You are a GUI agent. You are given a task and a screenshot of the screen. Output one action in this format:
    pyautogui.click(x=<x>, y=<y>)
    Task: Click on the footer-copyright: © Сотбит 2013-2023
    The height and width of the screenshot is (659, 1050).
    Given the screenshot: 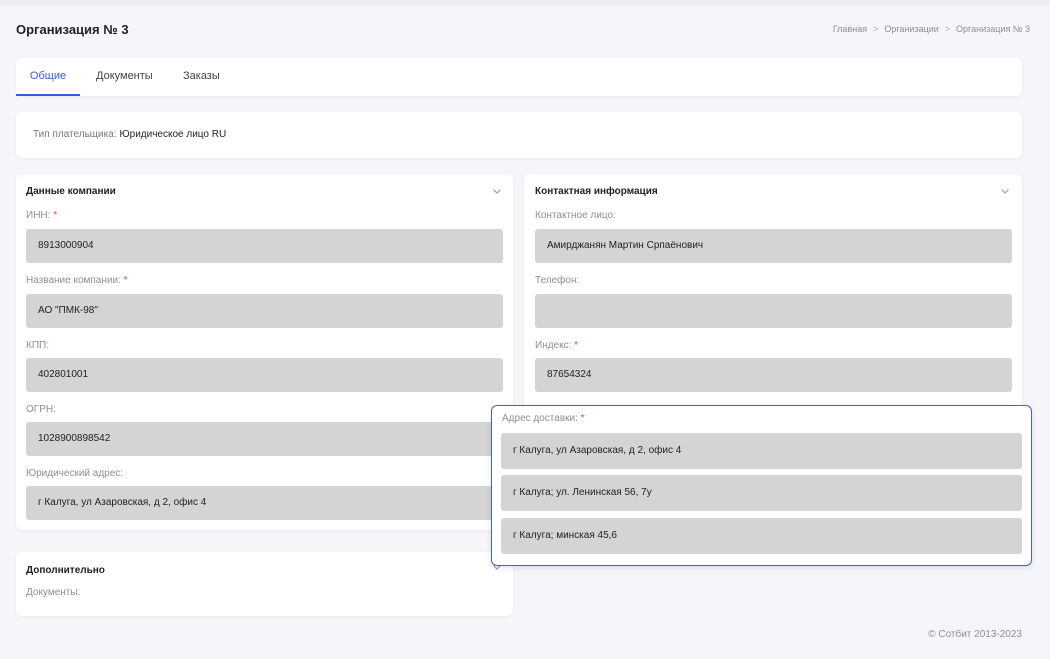 What is the action you would take?
    pyautogui.click(x=975, y=634)
    